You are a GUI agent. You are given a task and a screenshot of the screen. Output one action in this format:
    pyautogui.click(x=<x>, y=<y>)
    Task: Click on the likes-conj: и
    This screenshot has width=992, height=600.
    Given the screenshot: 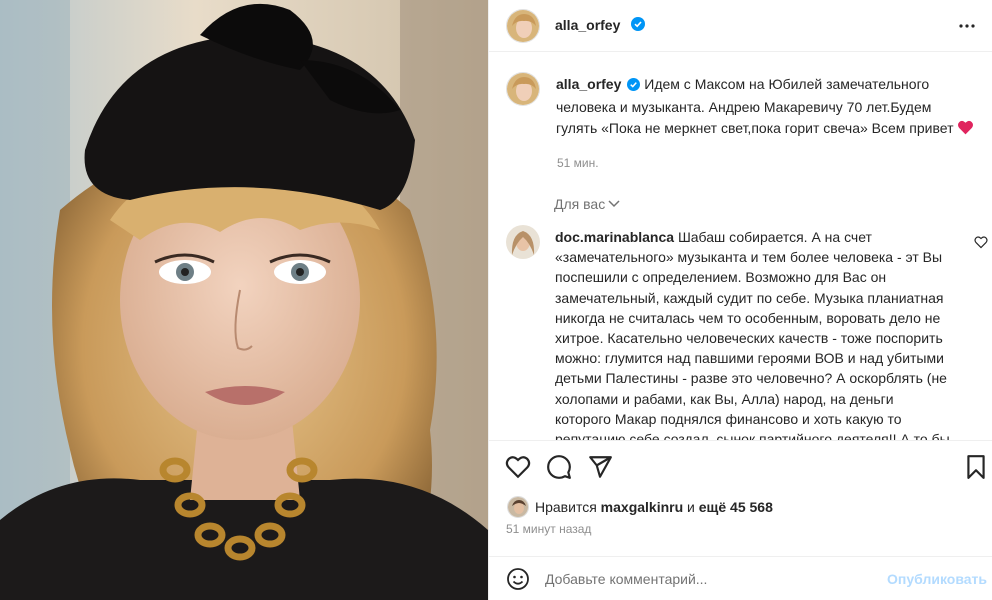 What is the action you would take?
    pyautogui.click(x=691, y=507)
    